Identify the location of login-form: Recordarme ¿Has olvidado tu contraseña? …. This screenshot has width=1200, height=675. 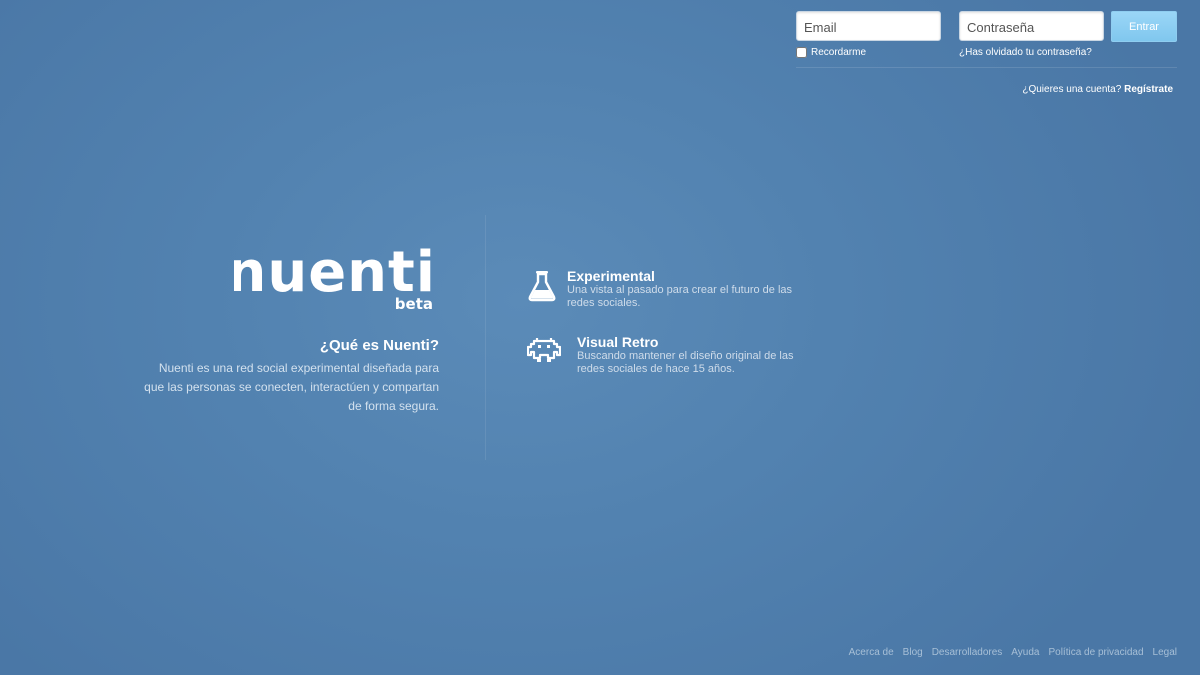
(986, 39).